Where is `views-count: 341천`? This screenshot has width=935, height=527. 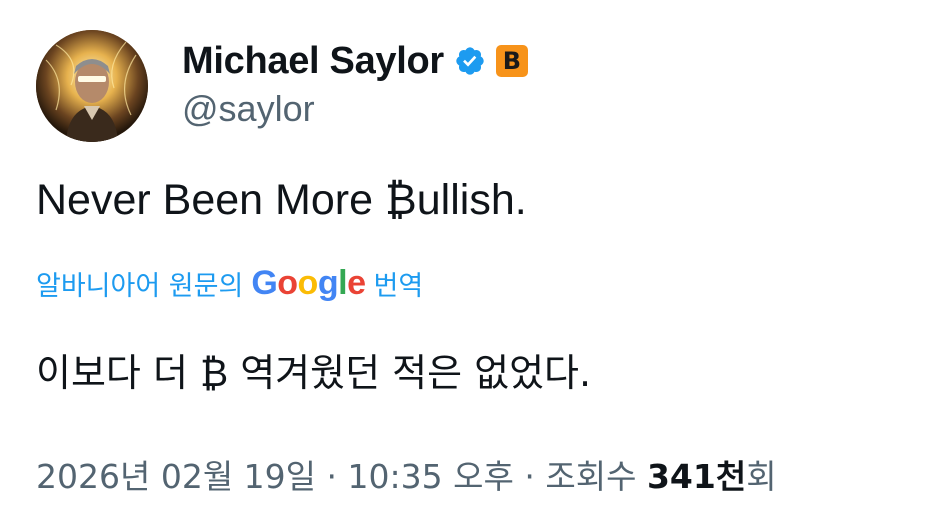 views-count: 341천 is located at coordinates (696, 476).